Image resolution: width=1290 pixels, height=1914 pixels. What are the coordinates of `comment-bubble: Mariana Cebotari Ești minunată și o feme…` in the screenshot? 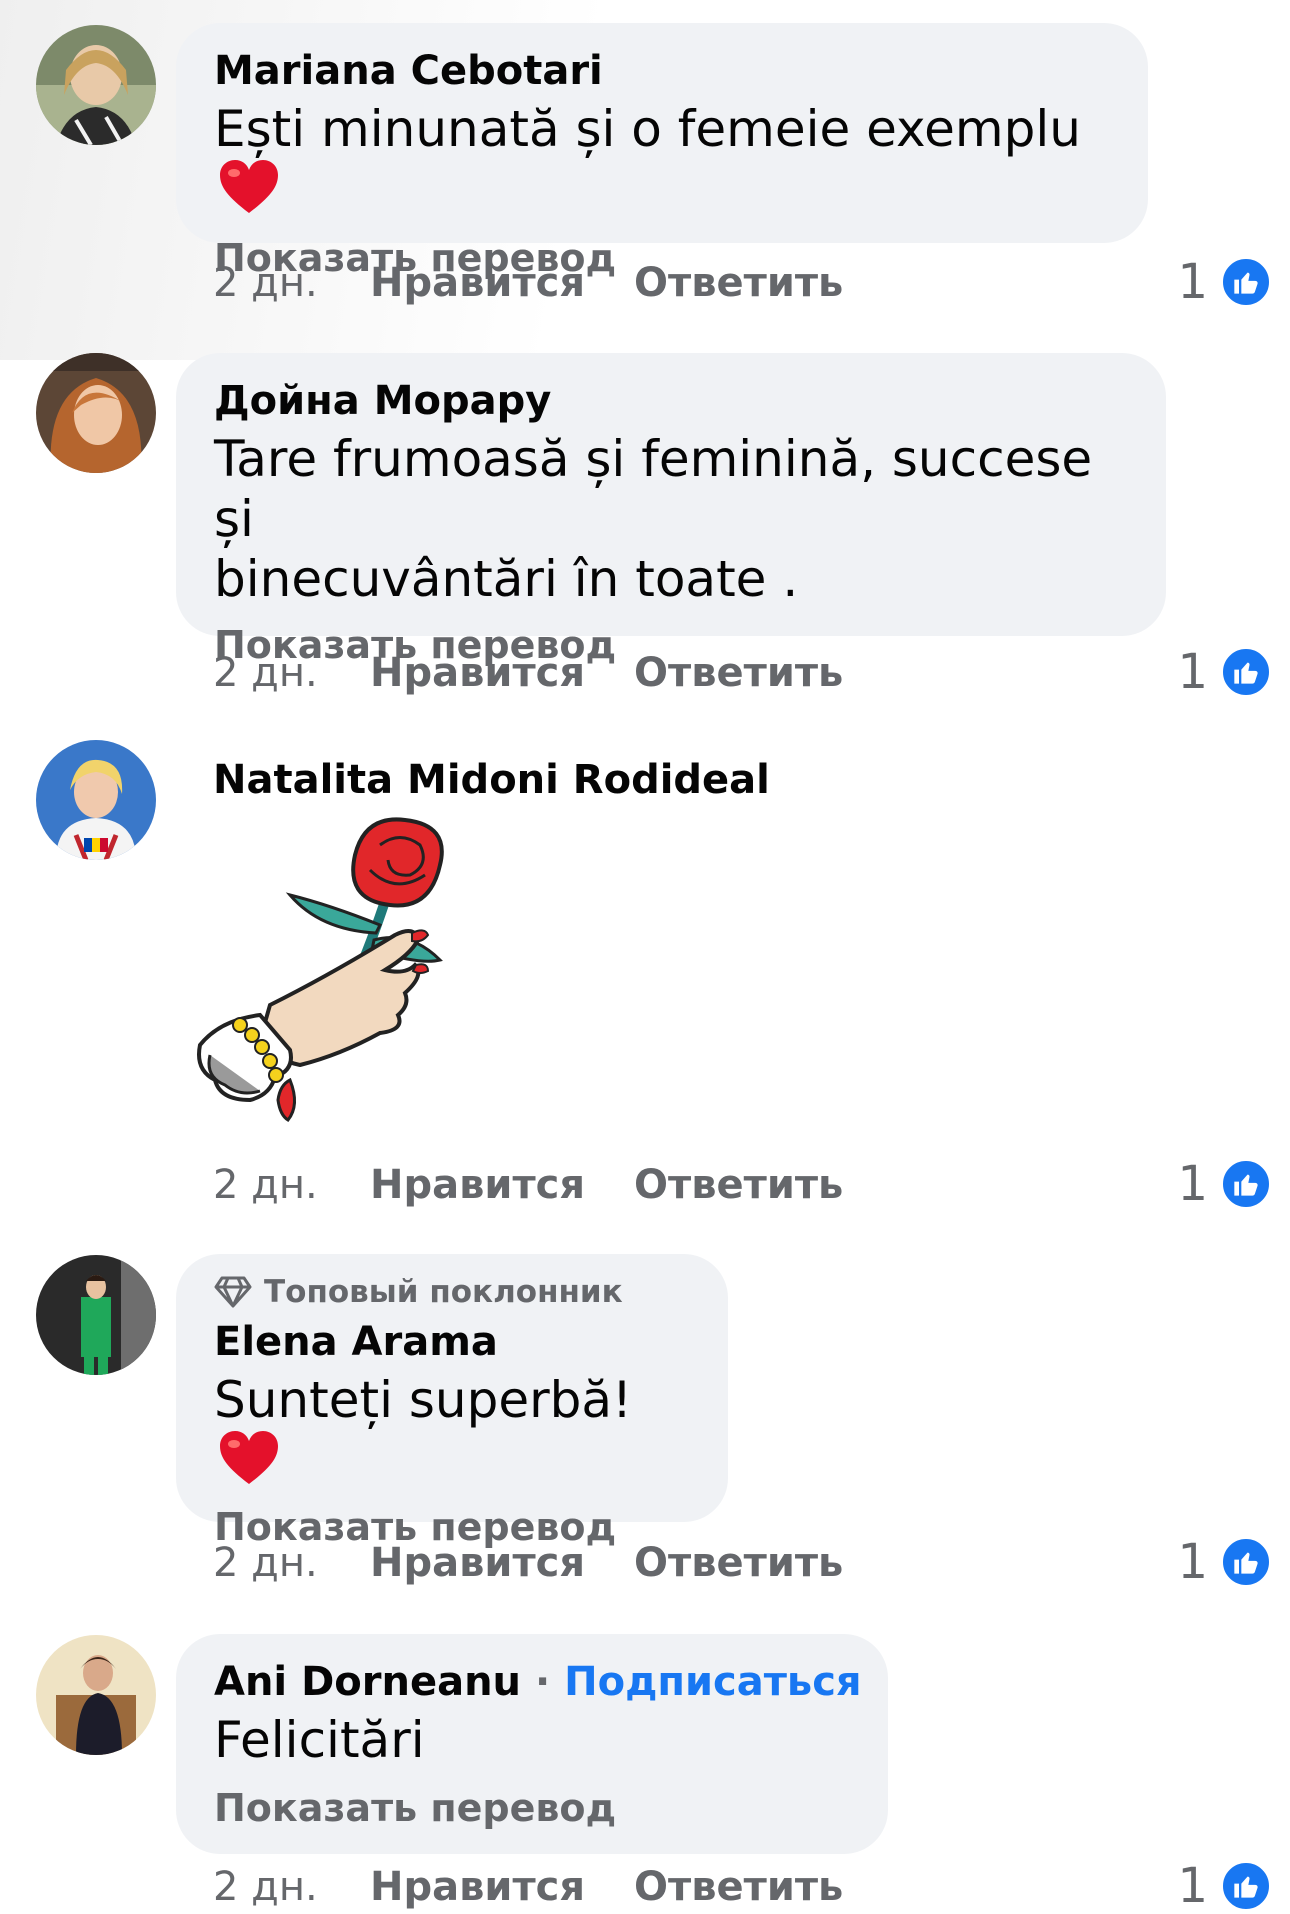 It's located at (662, 151).